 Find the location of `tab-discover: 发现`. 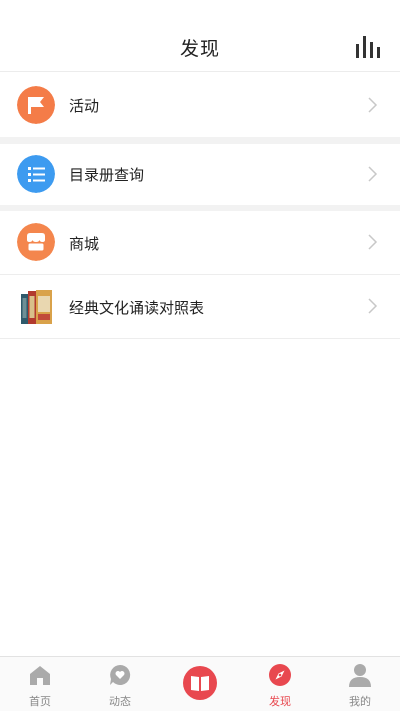

tab-discover: 发现 is located at coordinates (280, 684).